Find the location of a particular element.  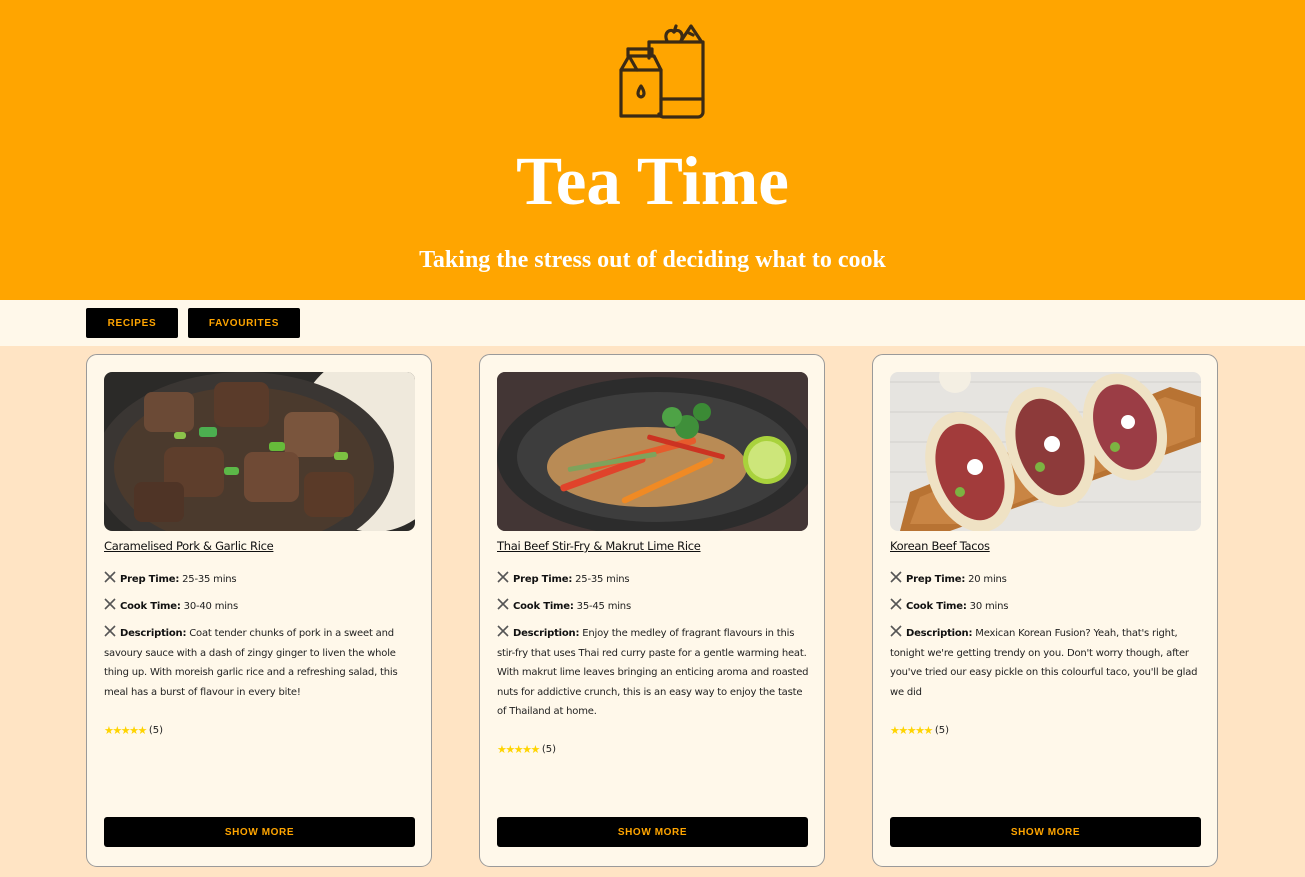

cook-time-value: 30-40 mins is located at coordinates (211, 606).